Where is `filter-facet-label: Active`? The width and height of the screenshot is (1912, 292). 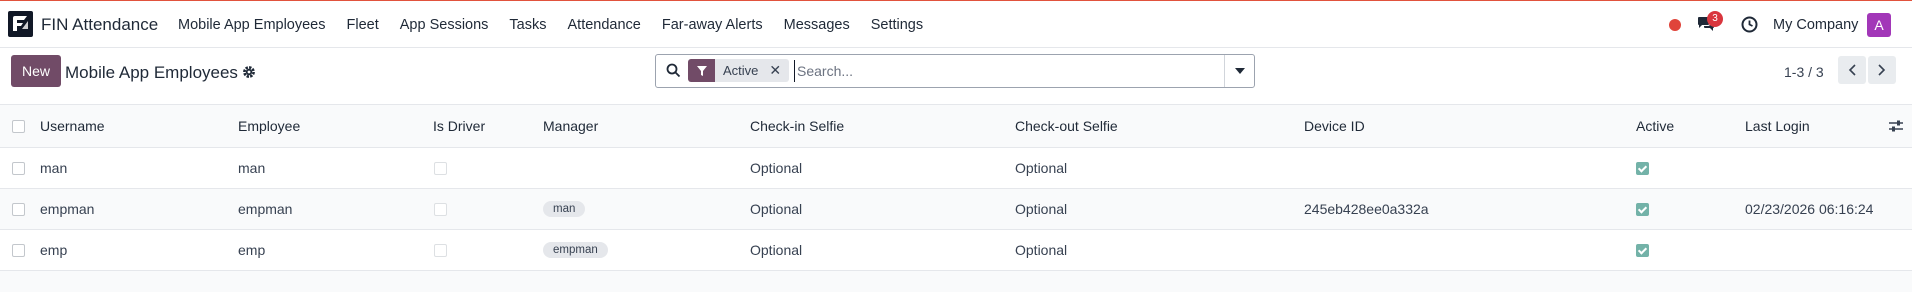
filter-facet-label: Active is located at coordinates (741, 70).